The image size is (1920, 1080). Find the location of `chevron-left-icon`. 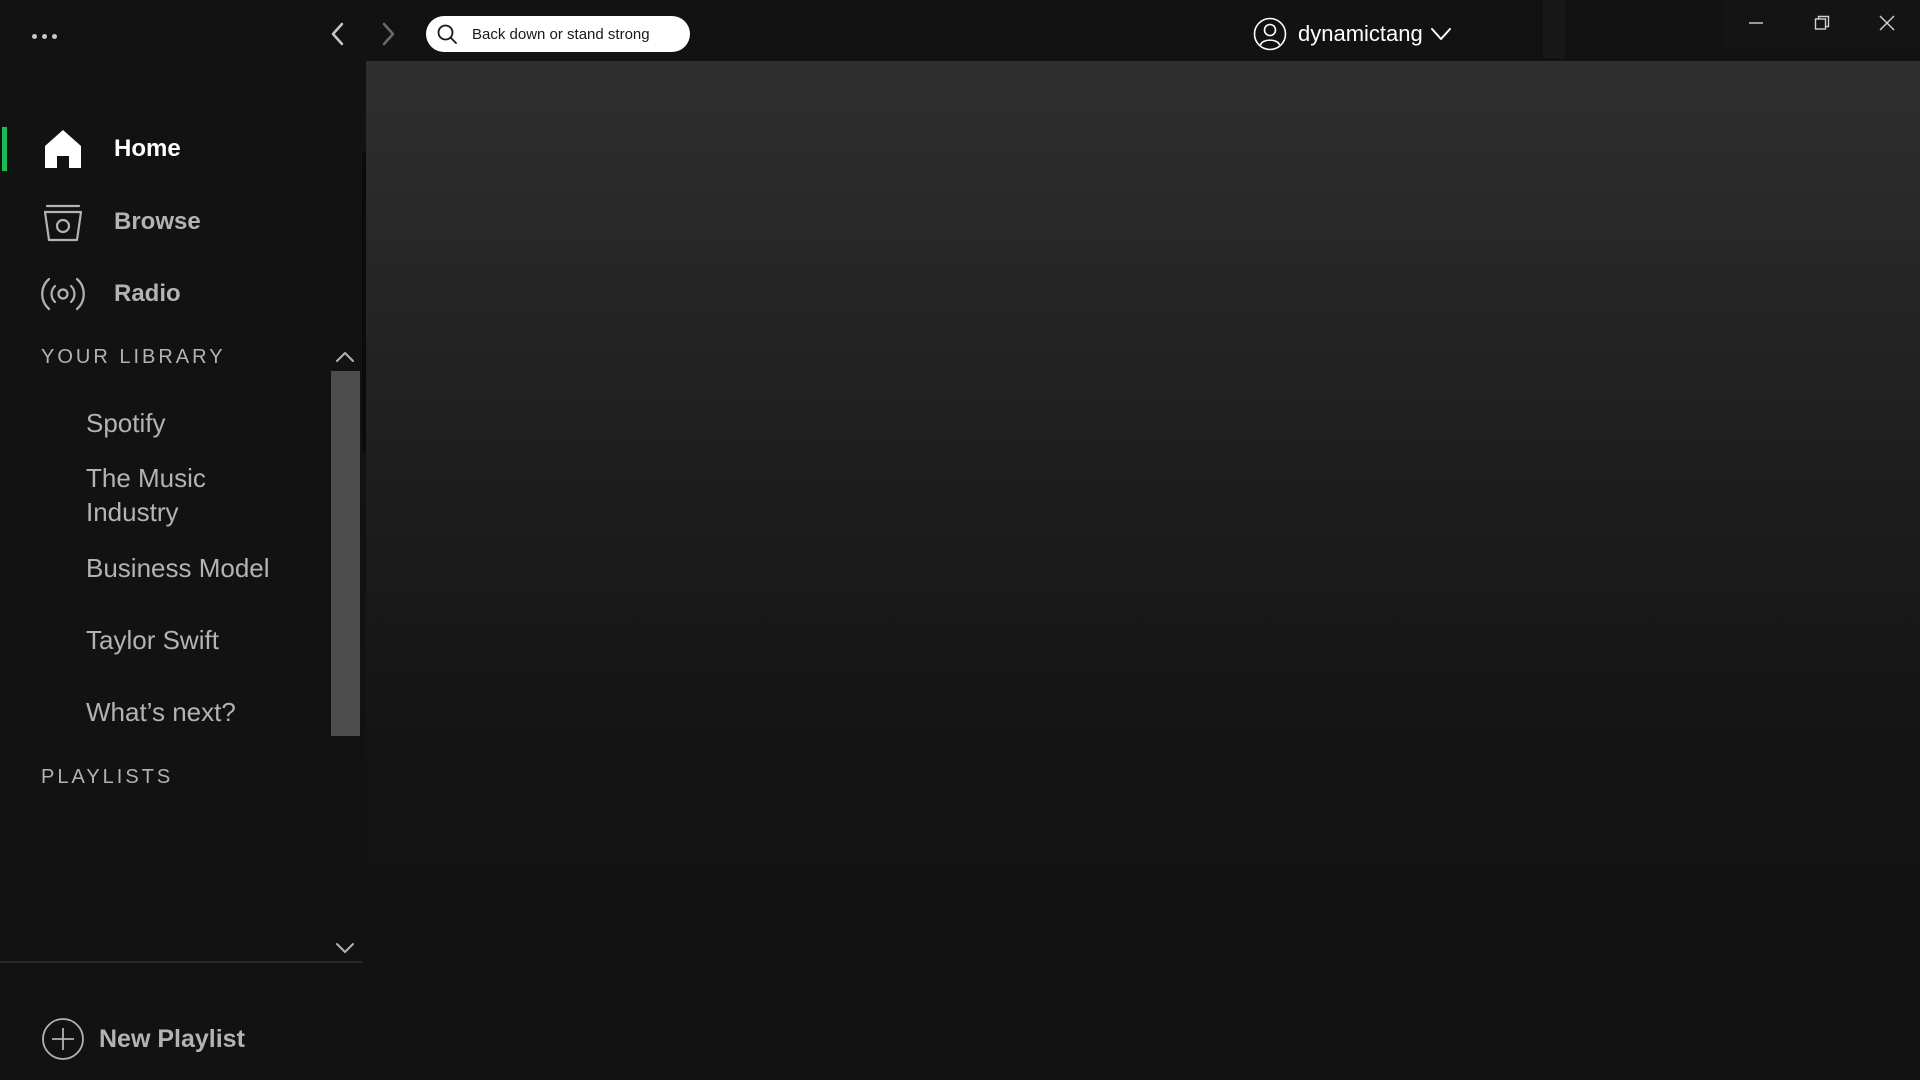

chevron-left-icon is located at coordinates (337, 34).